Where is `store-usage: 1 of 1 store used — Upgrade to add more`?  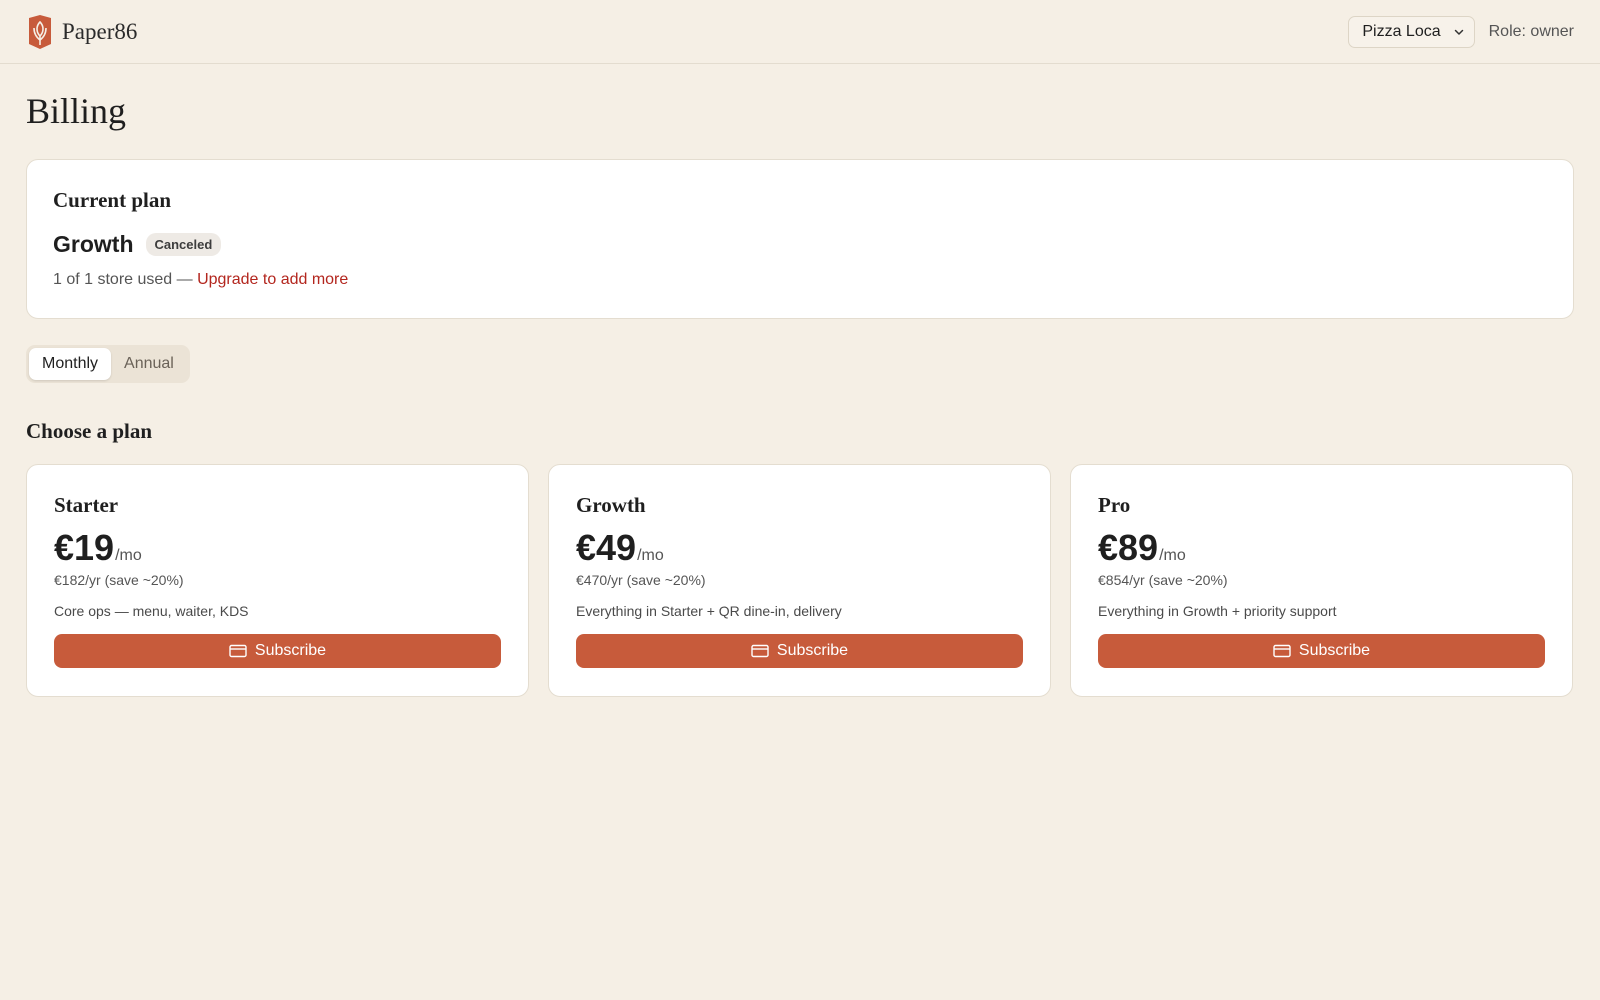
store-usage: 1 of 1 store used — Upgrade to add more is located at coordinates (800, 280).